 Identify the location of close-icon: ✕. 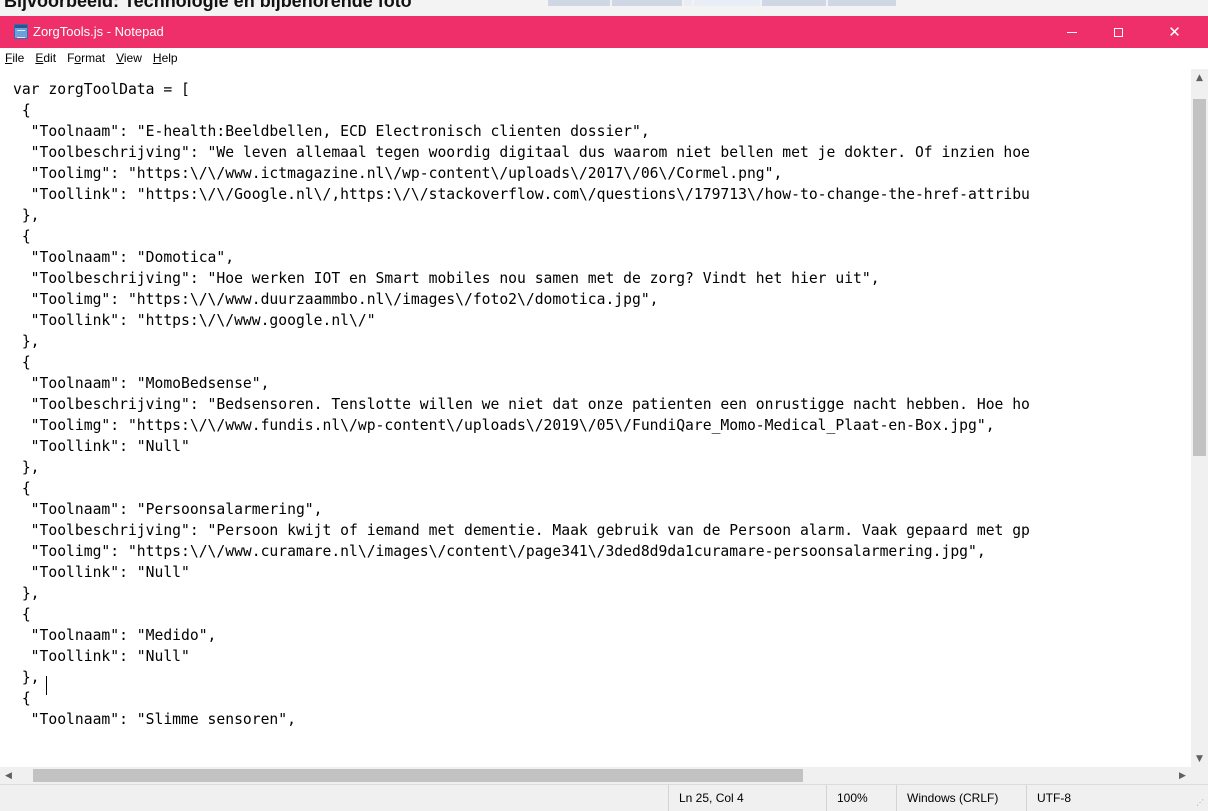
(1174, 31).